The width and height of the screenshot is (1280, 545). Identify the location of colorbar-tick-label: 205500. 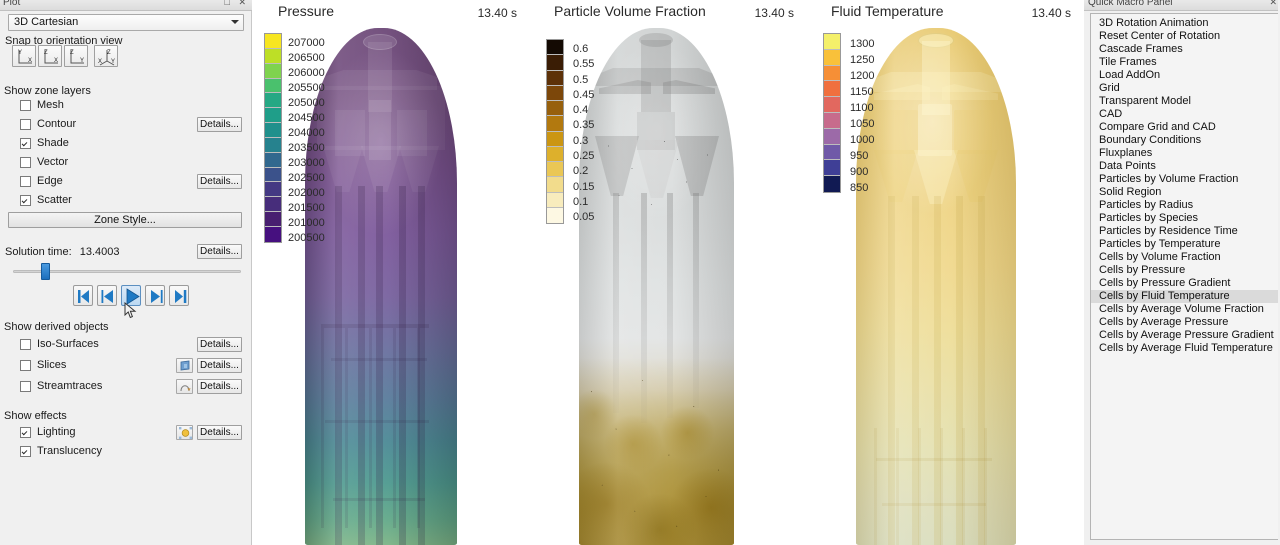
(306, 88).